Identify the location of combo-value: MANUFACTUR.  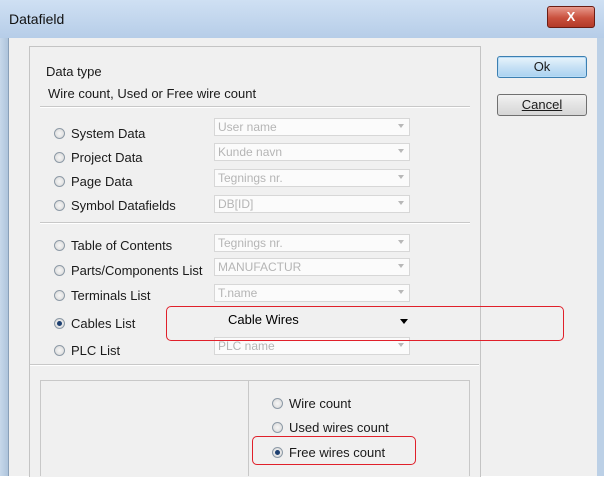
(260, 267).